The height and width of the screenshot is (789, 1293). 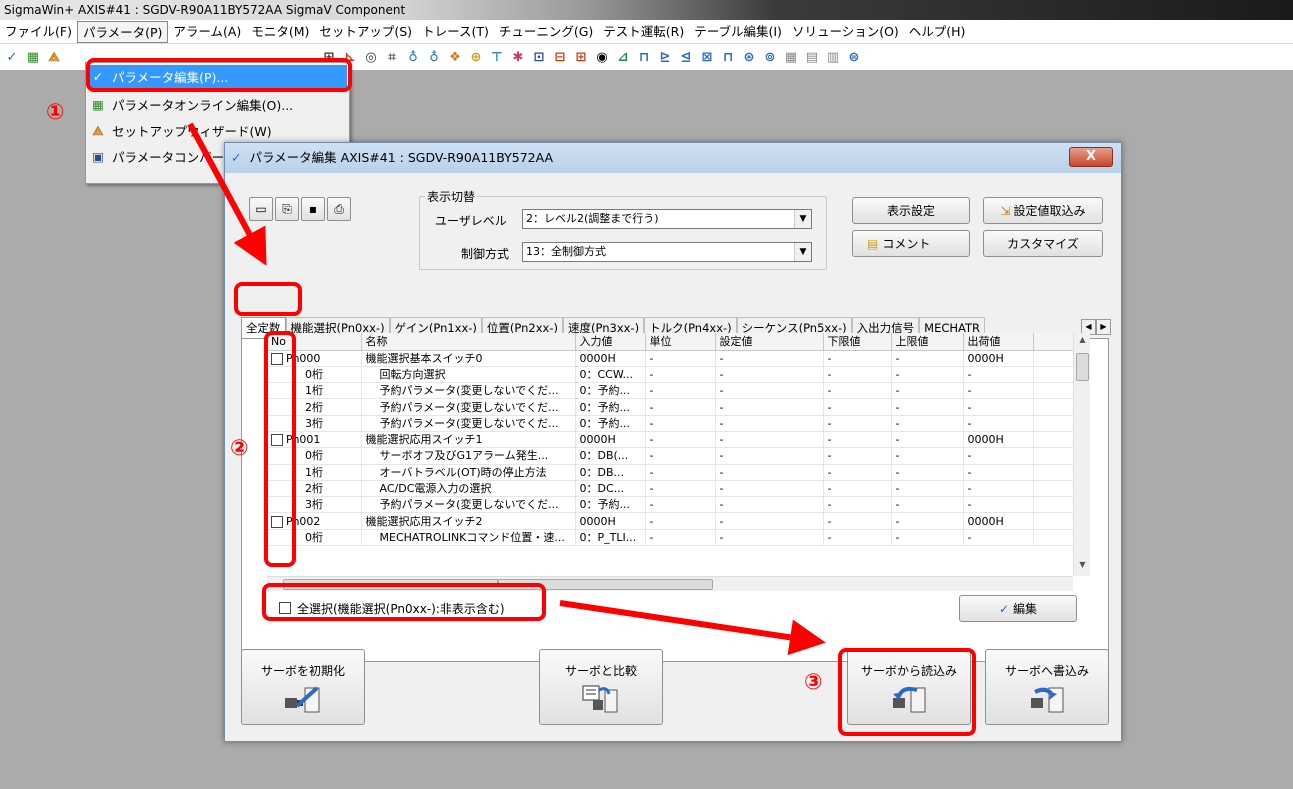 What do you see at coordinates (285, 608) in the screenshot?
I see `select-all-checkbox` at bounding box center [285, 608].